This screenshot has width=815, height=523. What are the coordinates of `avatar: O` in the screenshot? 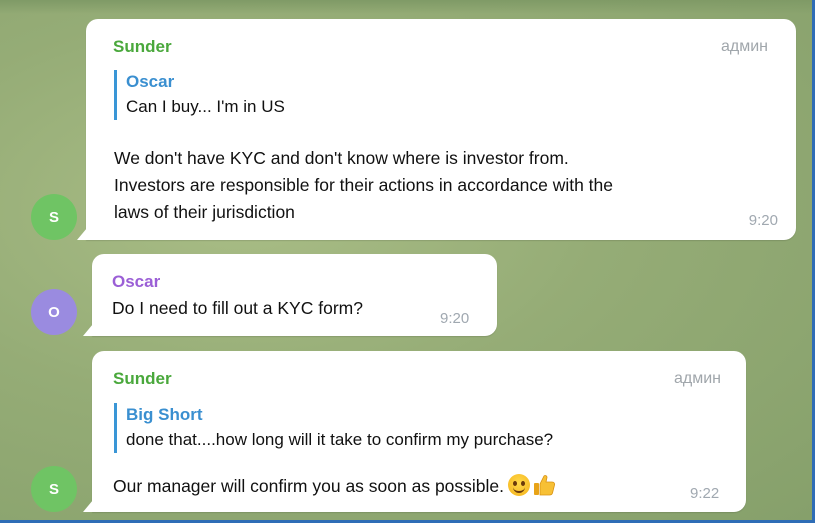 It's located at (54, 312).